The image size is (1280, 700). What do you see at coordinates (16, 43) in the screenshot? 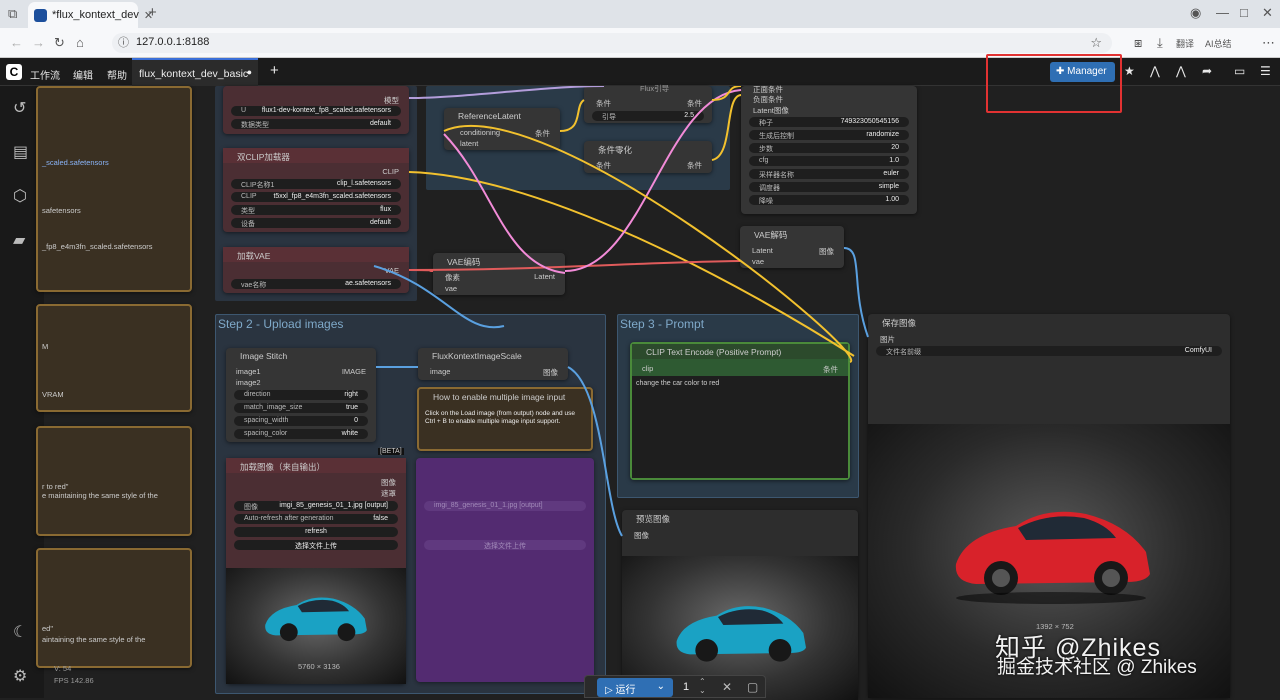
I see `back-icon: ←` at bounding box center [16, 43].